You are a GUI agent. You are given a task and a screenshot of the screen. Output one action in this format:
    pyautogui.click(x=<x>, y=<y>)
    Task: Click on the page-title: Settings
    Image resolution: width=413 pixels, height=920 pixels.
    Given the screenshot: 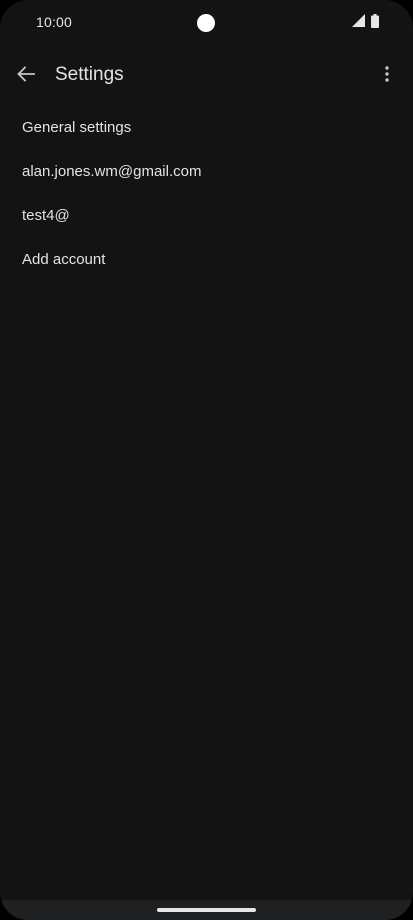 What is the action you would take?
    pyautogui.click(x=89, y=74)
    